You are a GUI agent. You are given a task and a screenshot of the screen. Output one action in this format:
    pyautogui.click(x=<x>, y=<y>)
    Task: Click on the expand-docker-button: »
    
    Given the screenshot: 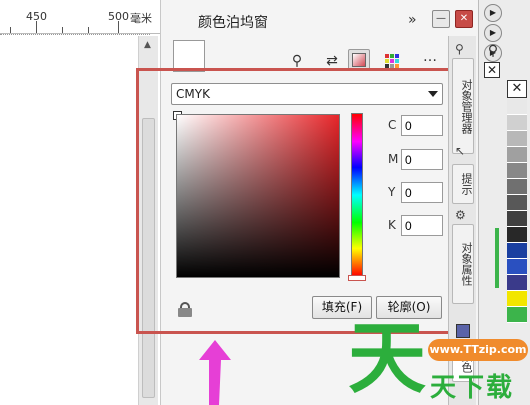 What is the action you would take?
    pyautogui.click(x=412, y=20)
    